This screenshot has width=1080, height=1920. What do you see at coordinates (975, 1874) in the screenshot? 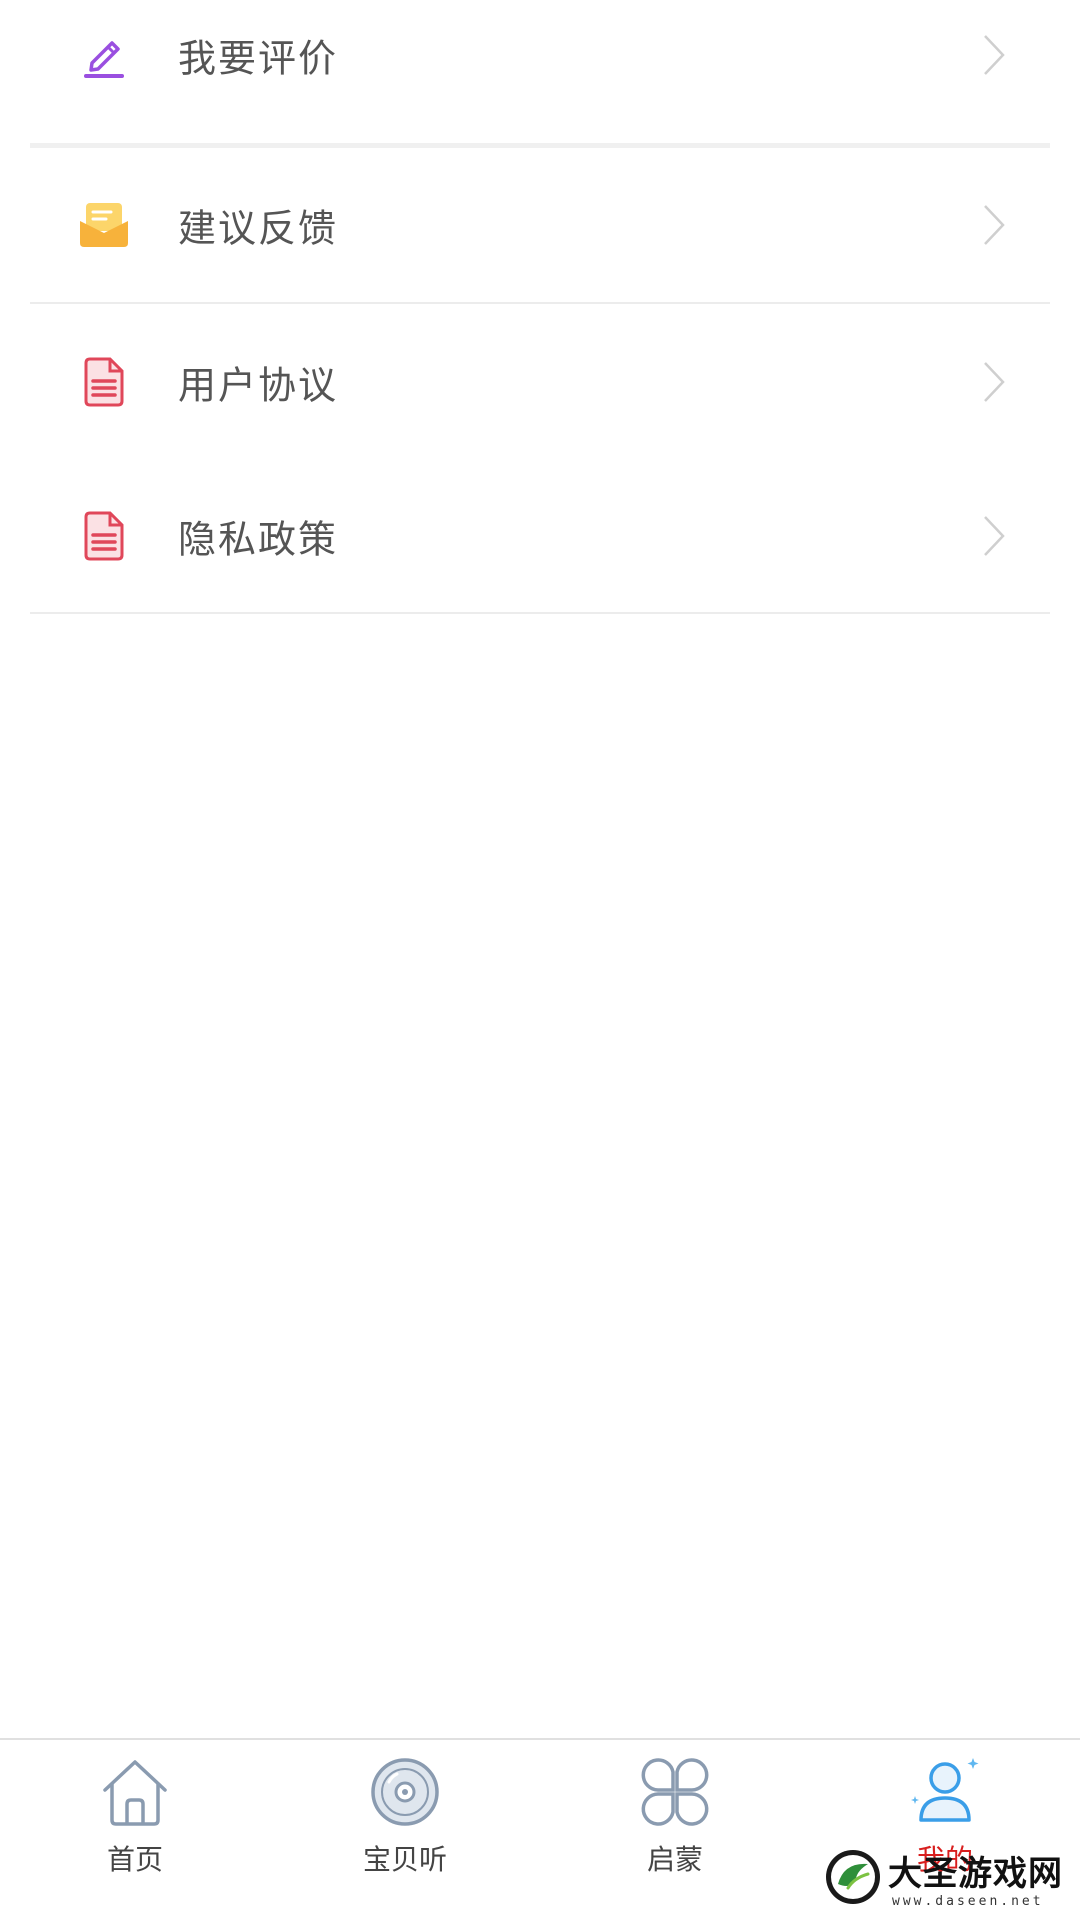
I see `watermark-title: 大圣游戏网` at bounding box center [975, 1874].